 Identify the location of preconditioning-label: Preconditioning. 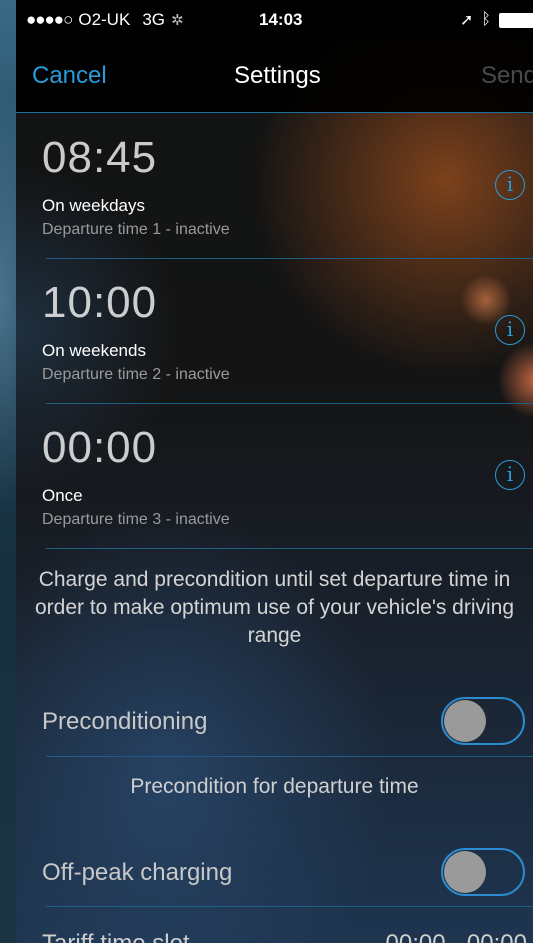
(125, 721).